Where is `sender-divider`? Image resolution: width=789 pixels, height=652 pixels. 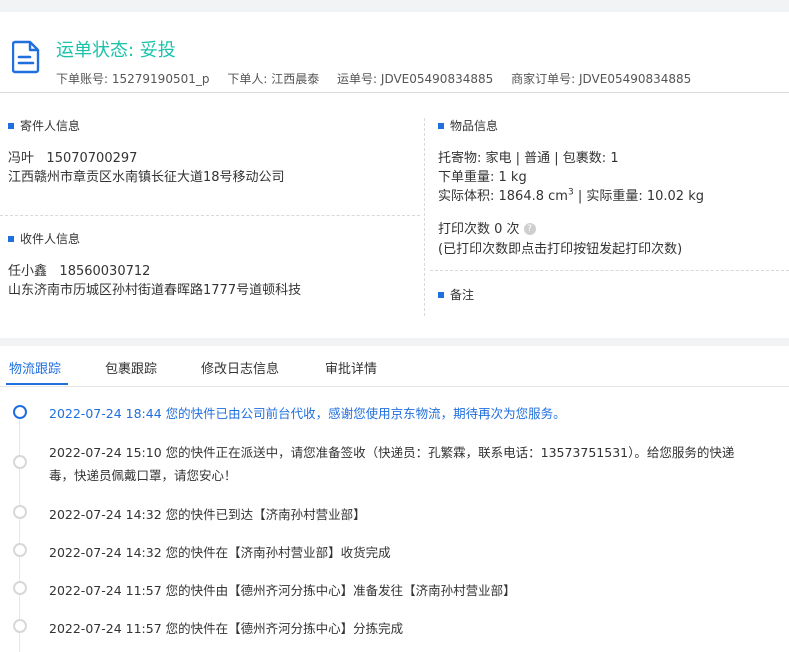
sender-divider is located at coordinates (210, 215).